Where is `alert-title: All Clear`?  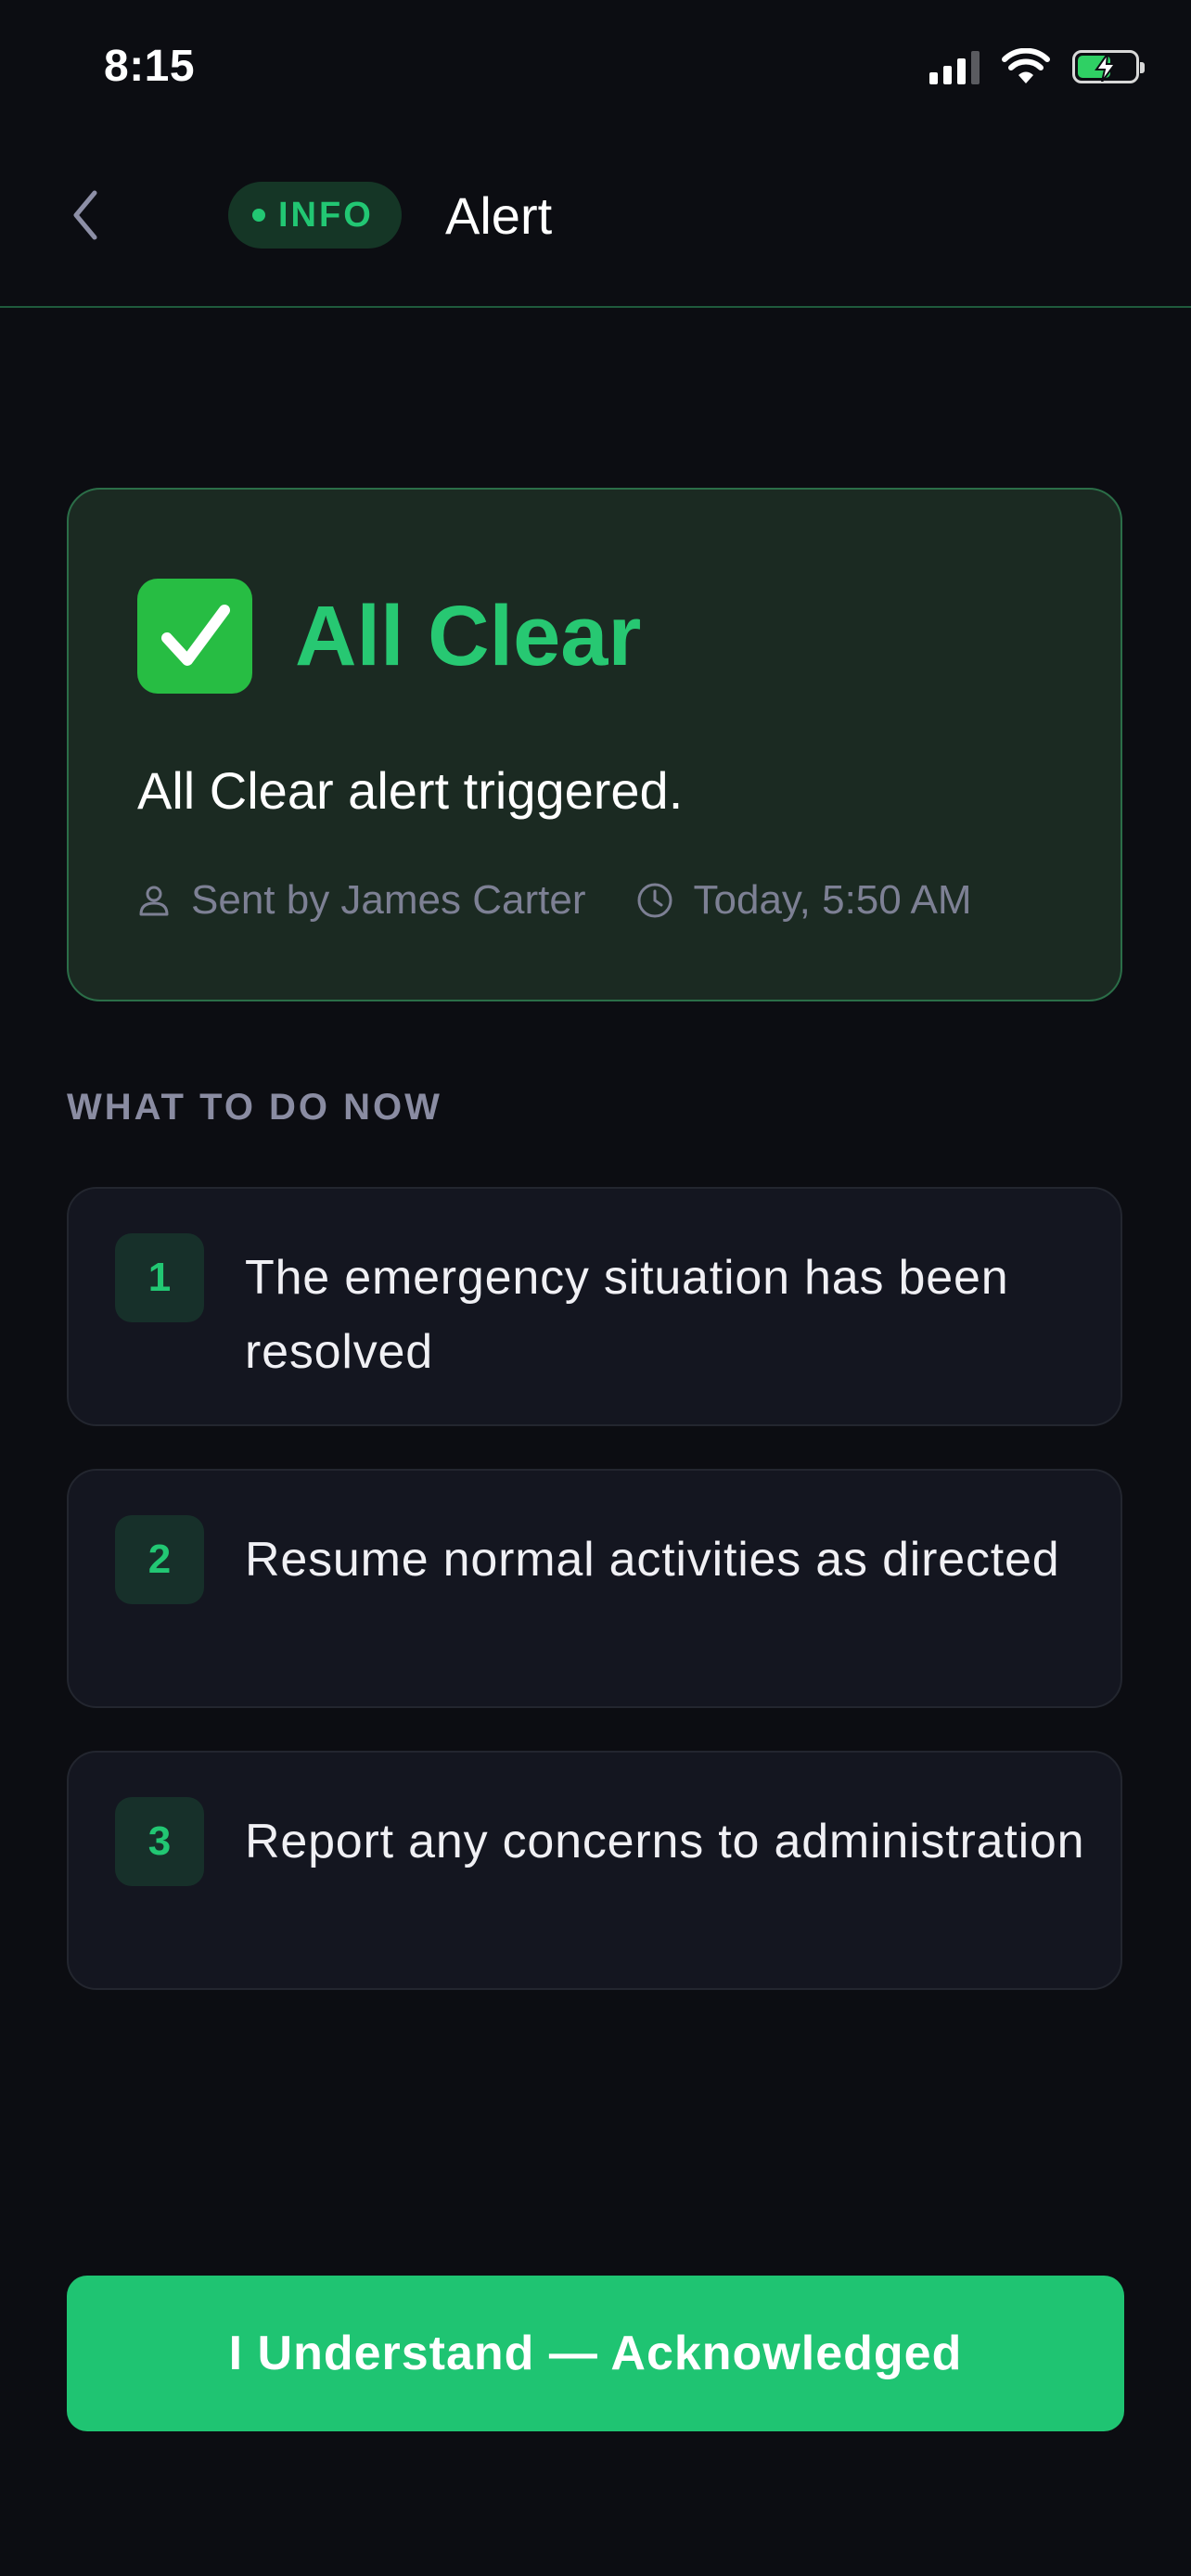 alert-title: All Clear is located at coordinates (468, 636).